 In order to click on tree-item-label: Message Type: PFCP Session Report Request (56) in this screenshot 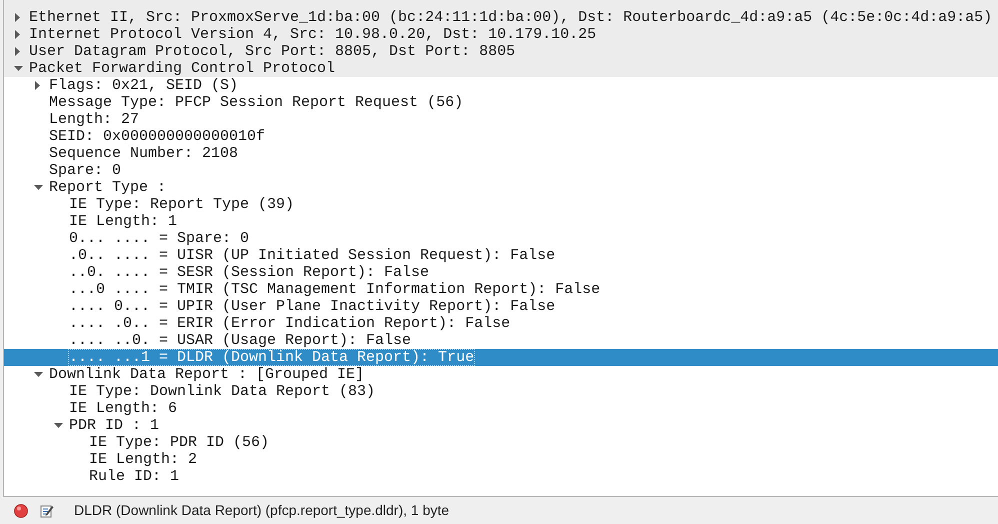, I will do `click(256, 102)`.